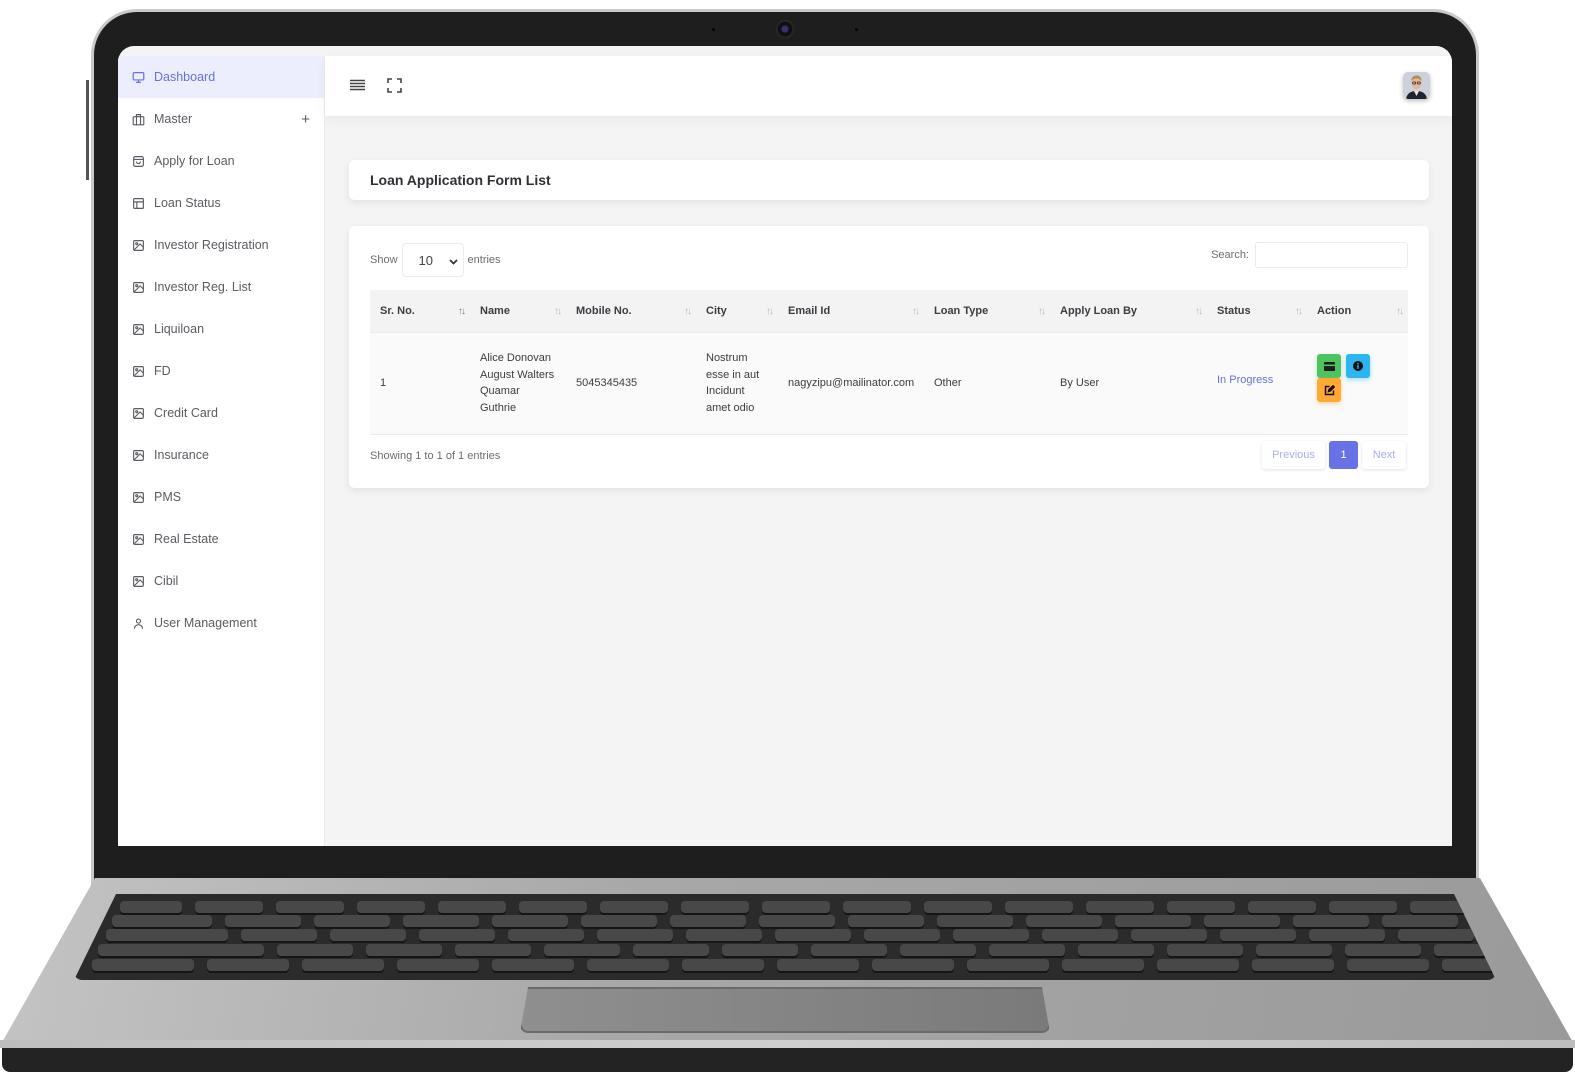 The width and height of the screenshot is (1575, 1088). I want to click on info-icon, so click(1358, 366).